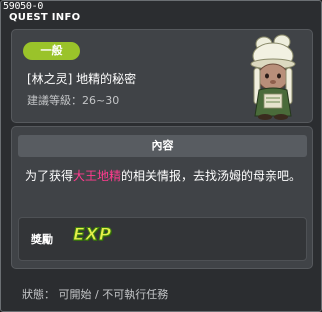  Describe the element at coordinates (82, 79) in the screenshot. I see `quest-name: [林之灵] 地精的秘密` at that location.